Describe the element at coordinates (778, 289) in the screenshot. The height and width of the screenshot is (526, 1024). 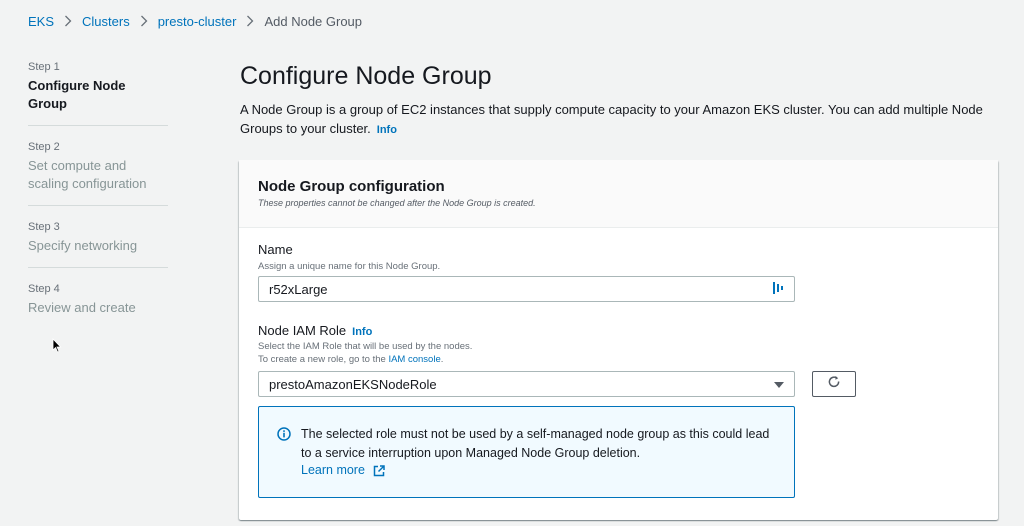
I see `password-manager-icon` at that location.